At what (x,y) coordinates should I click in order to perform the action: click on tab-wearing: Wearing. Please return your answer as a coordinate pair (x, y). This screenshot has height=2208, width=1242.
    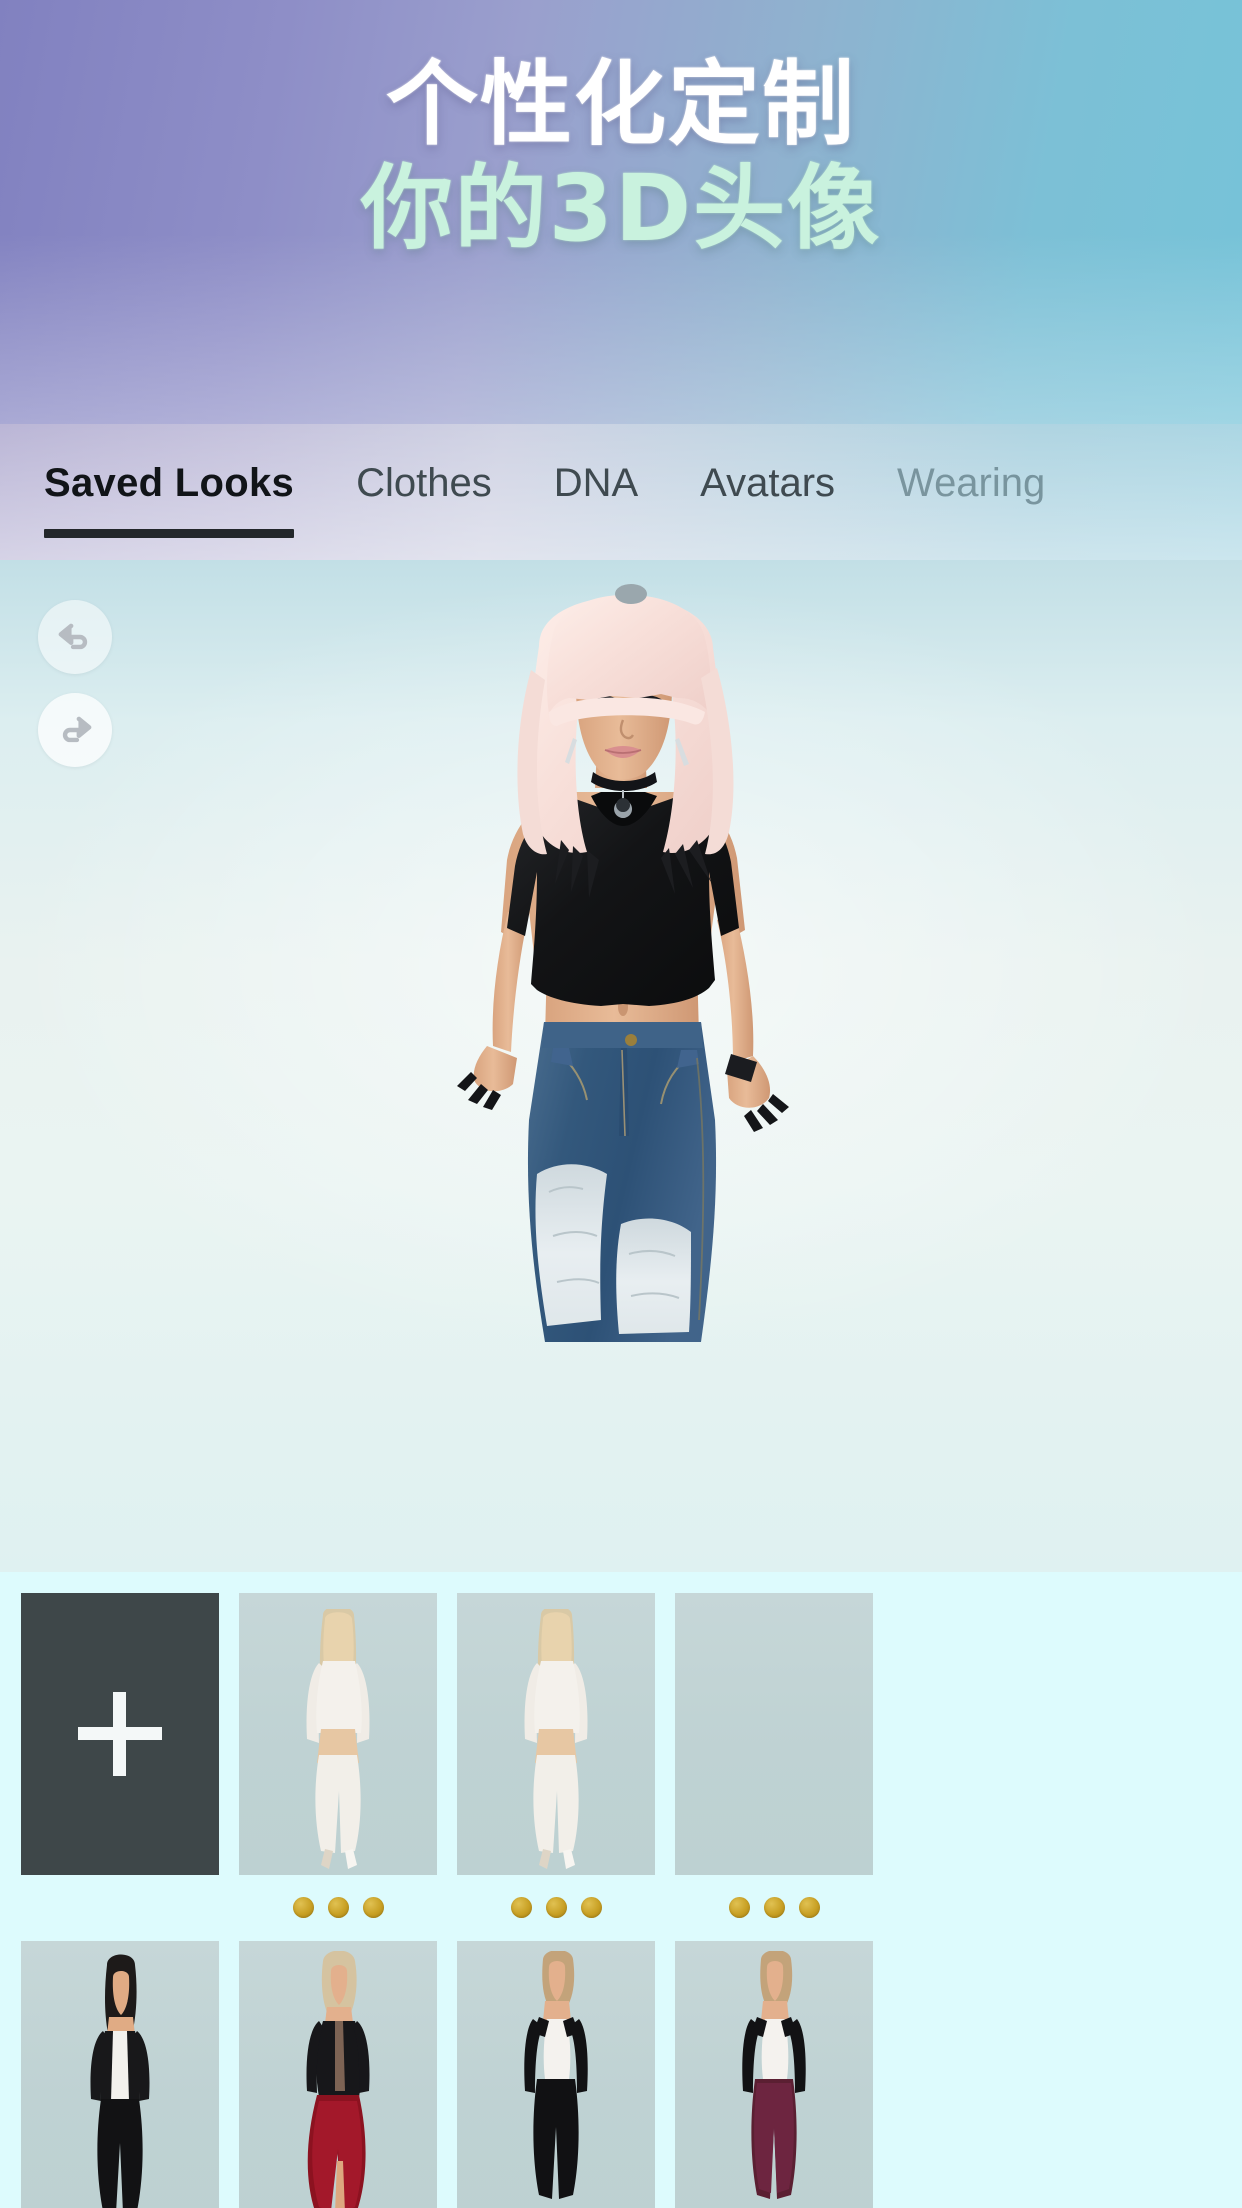
    Looking at the image, I should click on (971, 492).